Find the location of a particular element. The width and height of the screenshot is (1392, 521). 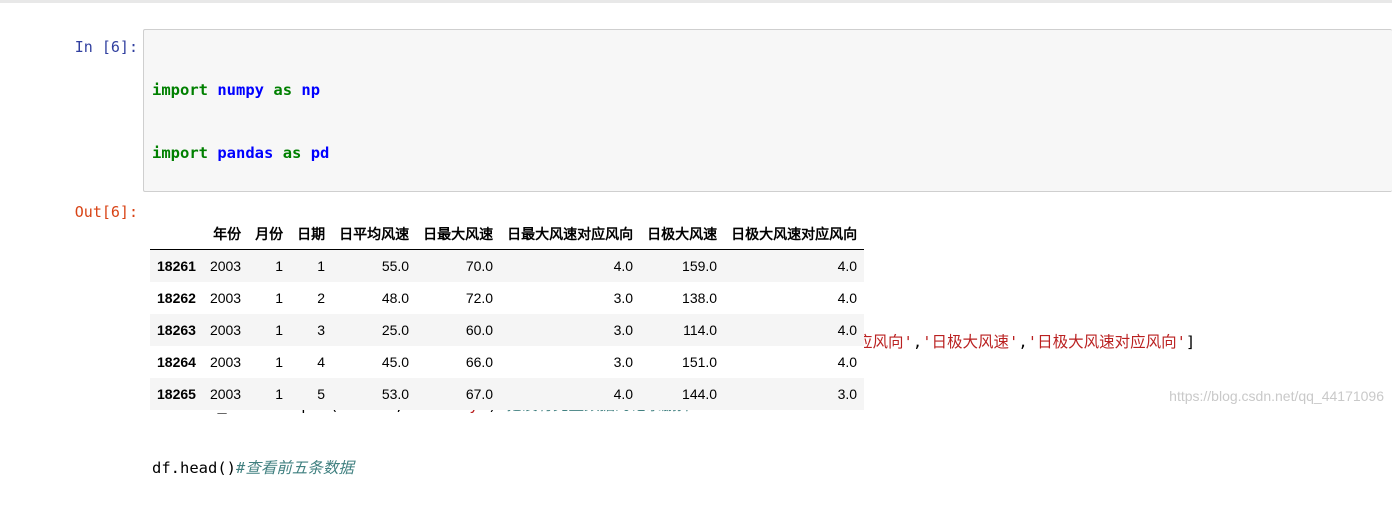

row-index: 18261 is located at coordinates (176, 266).